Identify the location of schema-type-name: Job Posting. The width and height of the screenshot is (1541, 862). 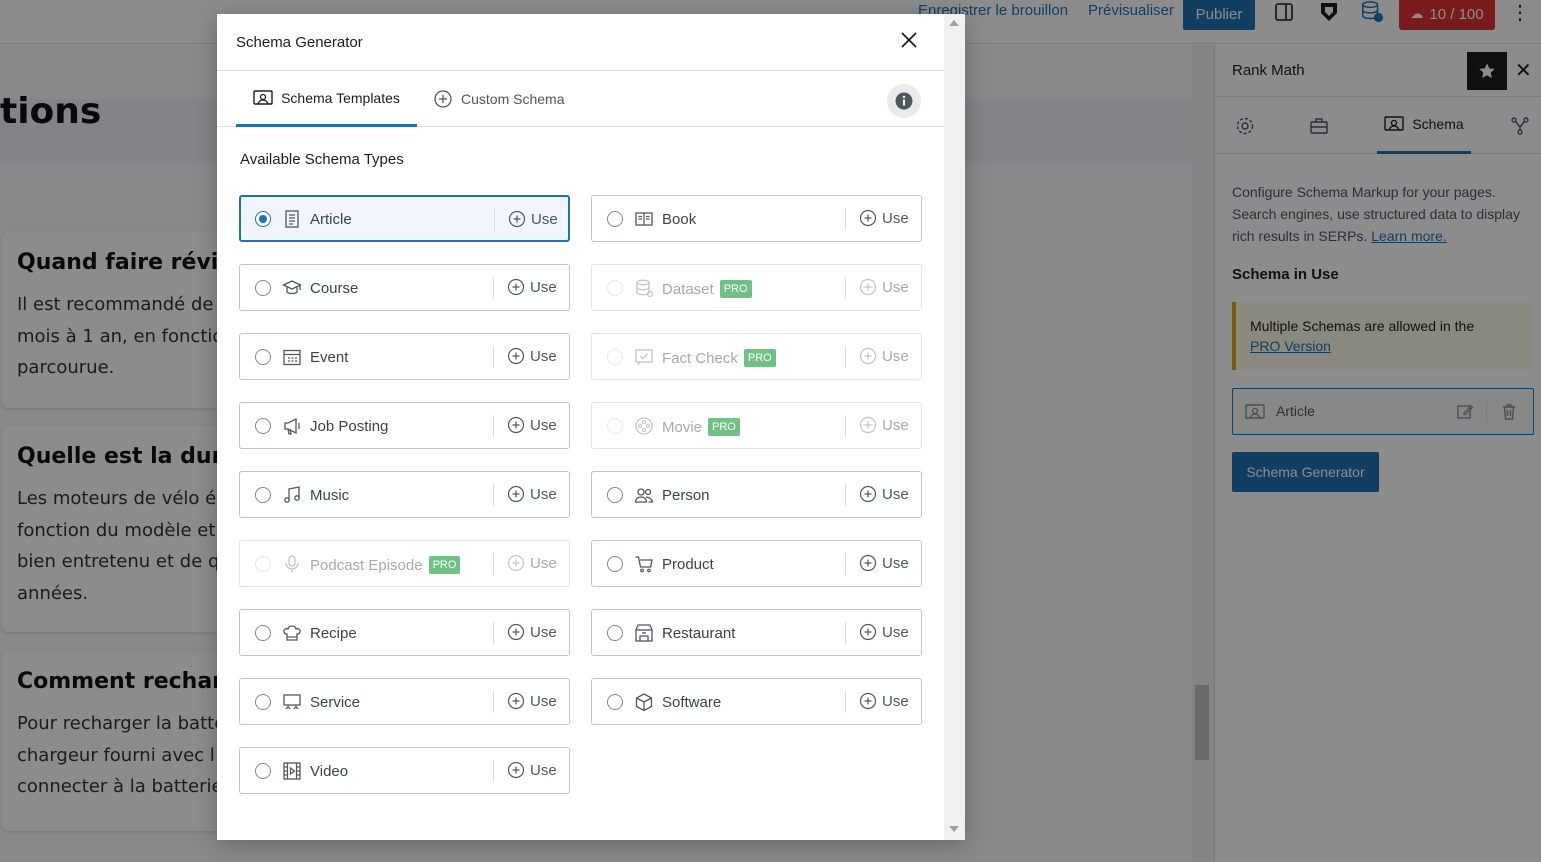
(349, 426).